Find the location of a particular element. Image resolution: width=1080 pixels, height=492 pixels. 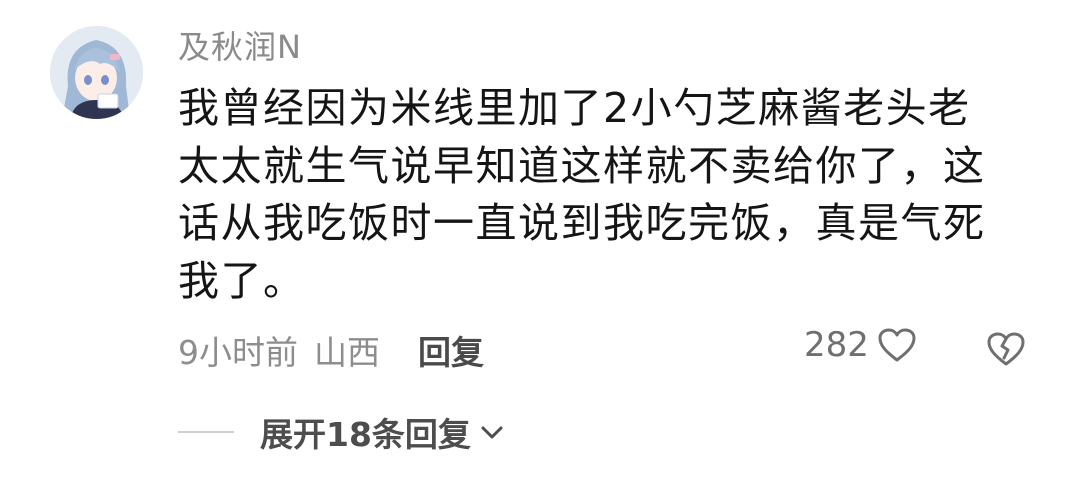

comment-meta: 9小时前 山西 回复 is located at coordinates (331, 350).